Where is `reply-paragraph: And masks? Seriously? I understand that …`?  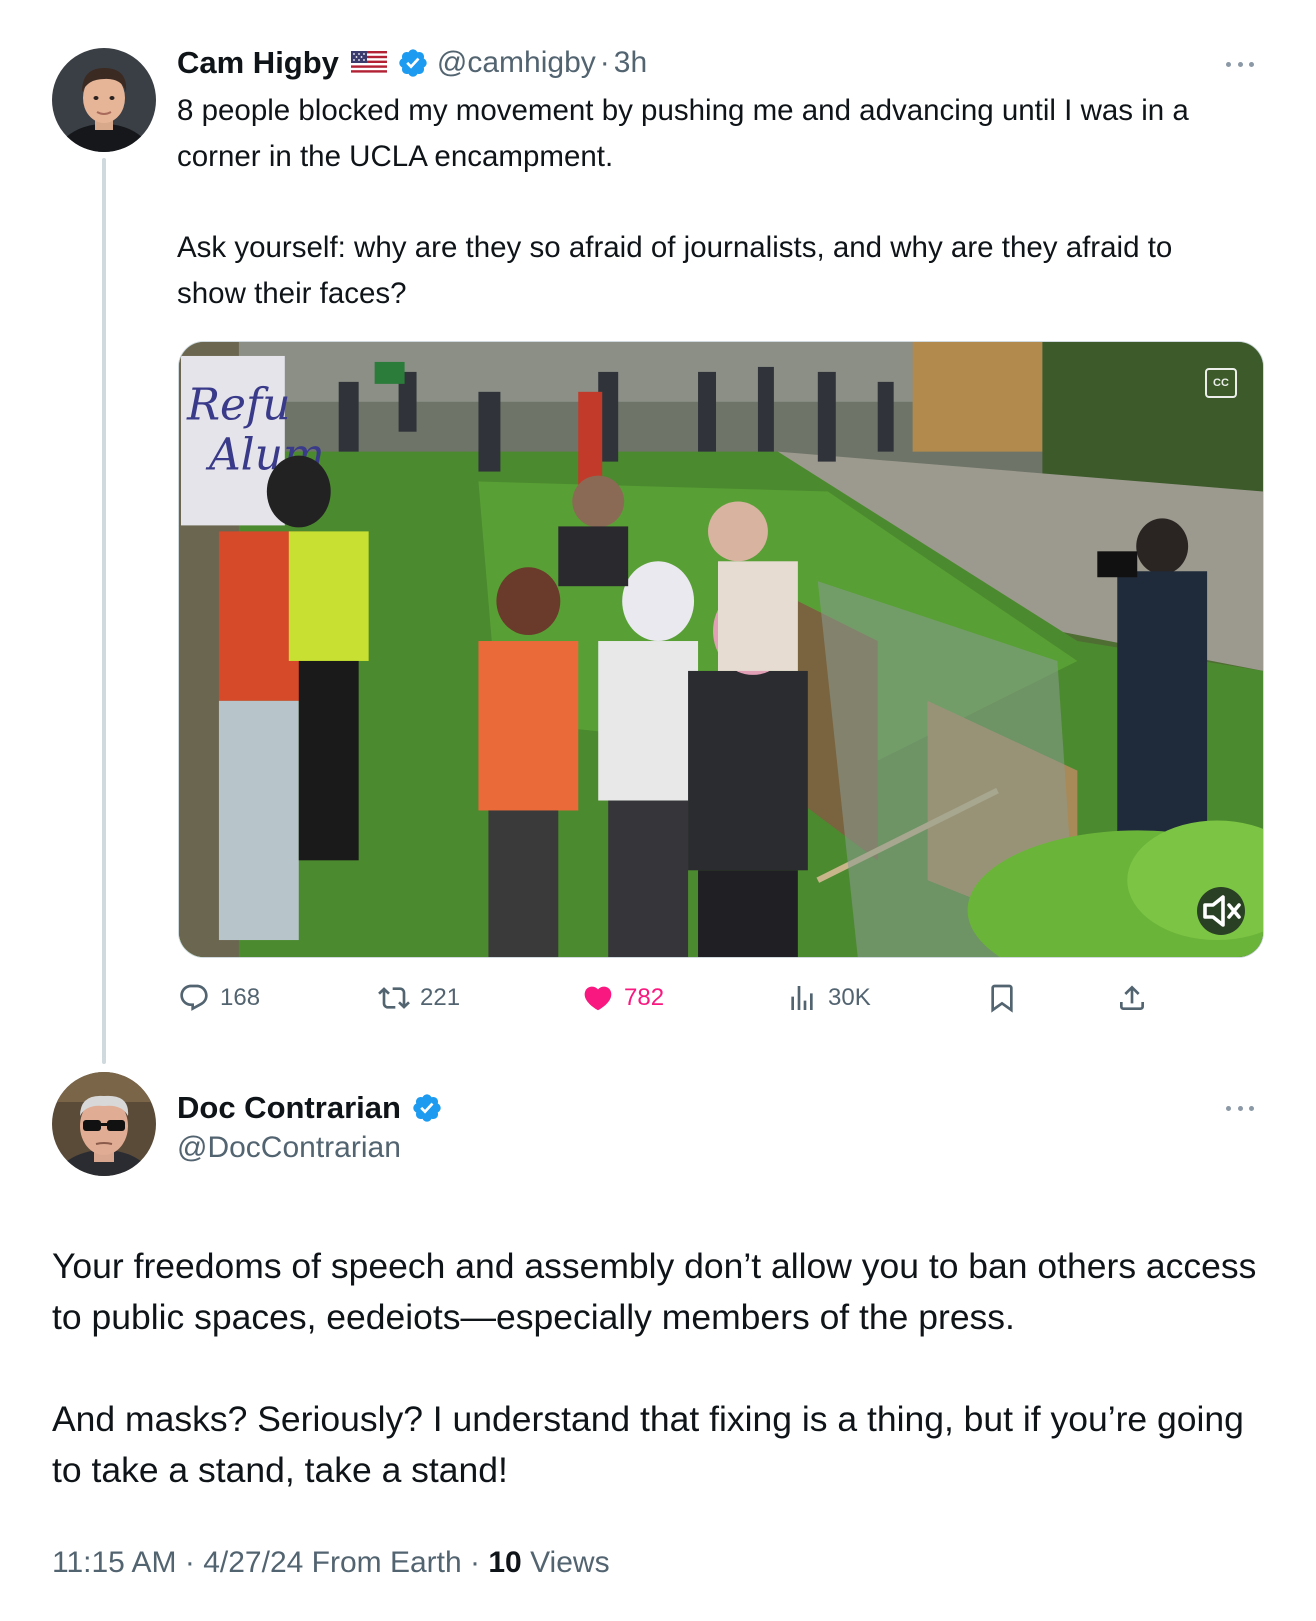 reply-paragraph: And masks? Seriously? I understand that … is located at coordinates (648, 1444).